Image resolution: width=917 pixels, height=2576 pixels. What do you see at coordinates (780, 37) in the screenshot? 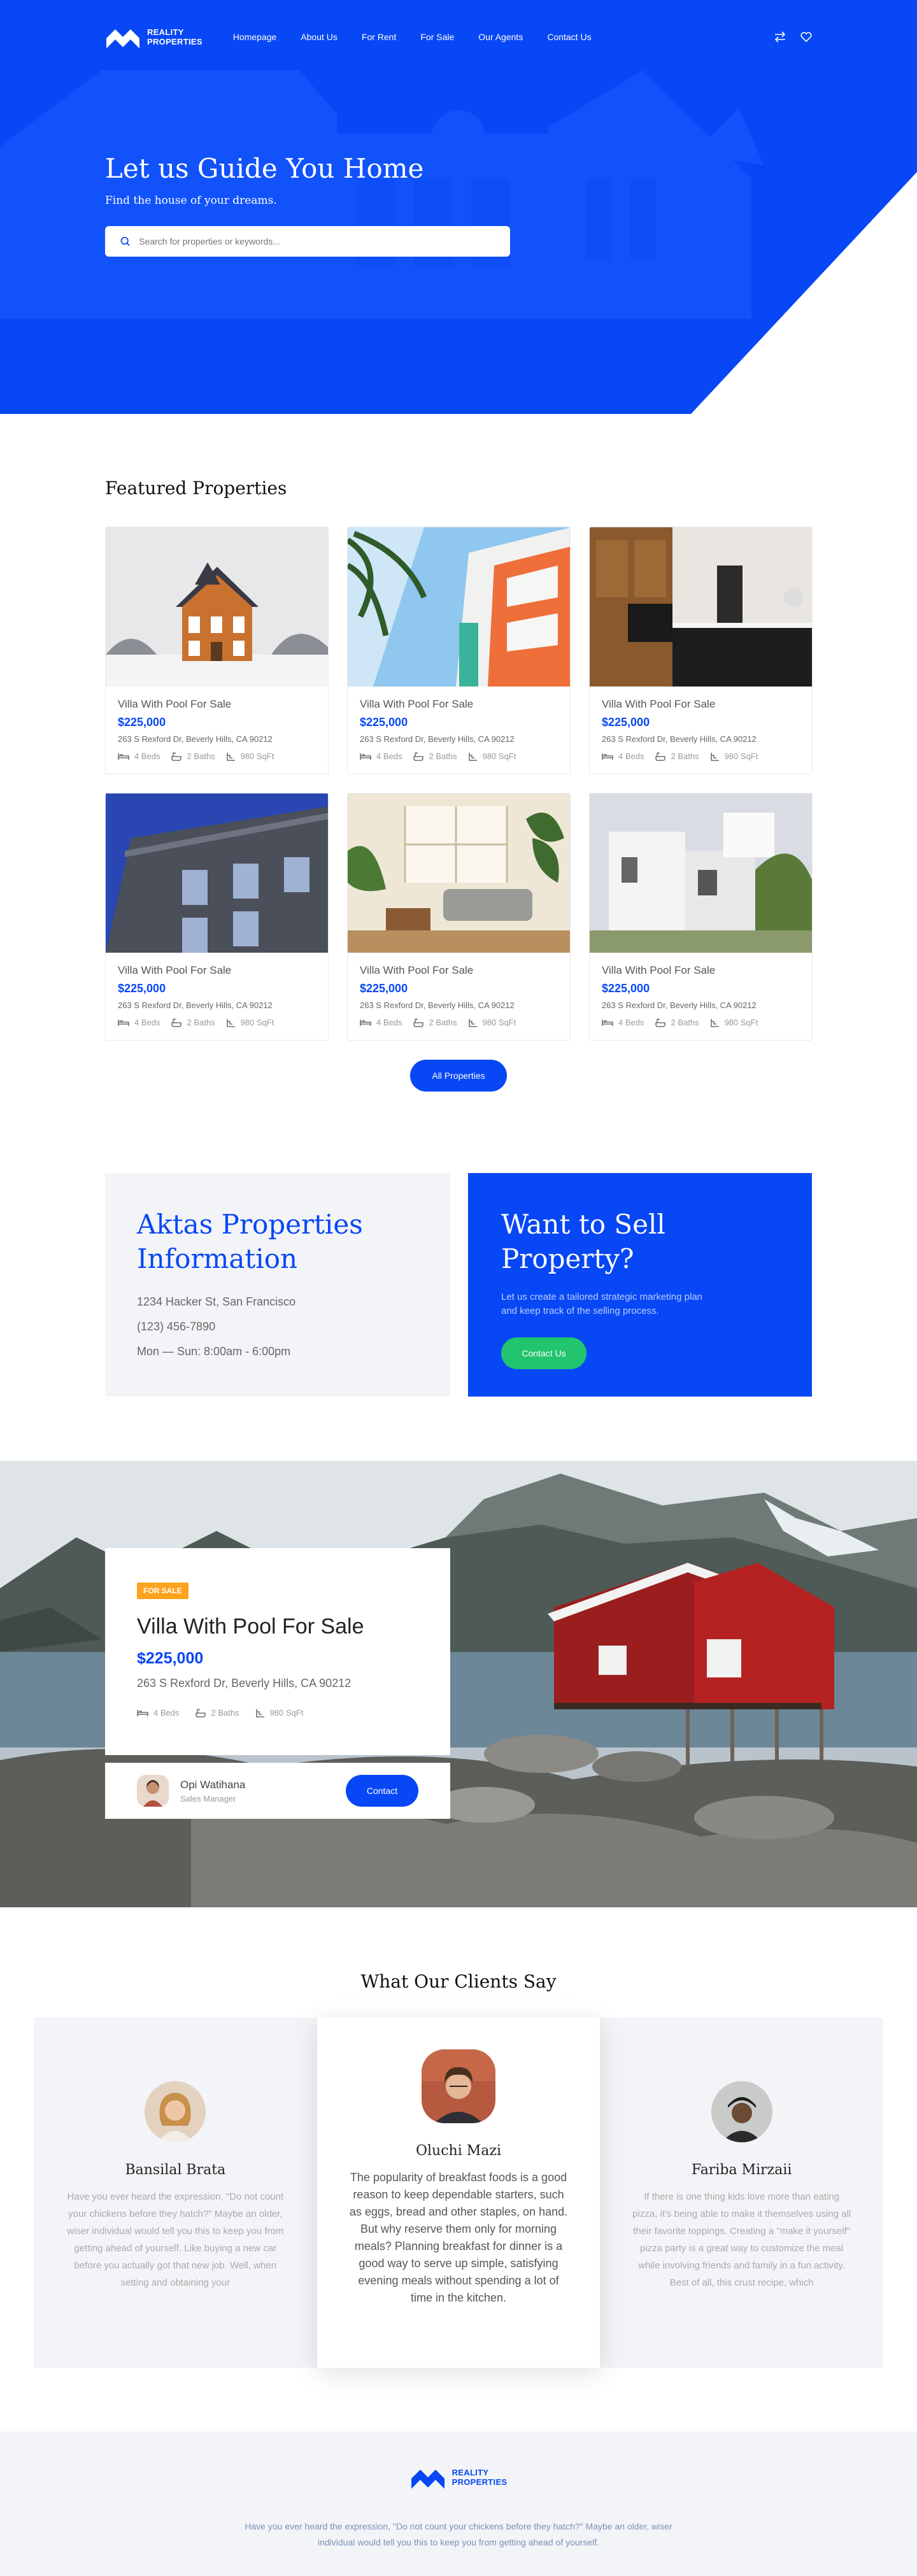
I see `compare-arrows-icon` at bounding box center [780, 37].